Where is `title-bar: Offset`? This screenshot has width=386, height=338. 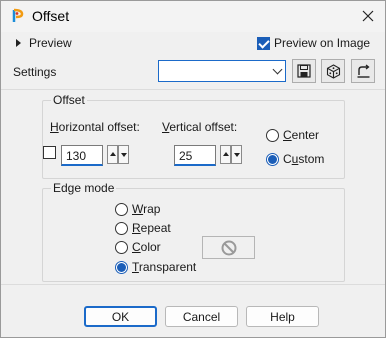
title-bar: Offset is located at coordinates (193, 16).